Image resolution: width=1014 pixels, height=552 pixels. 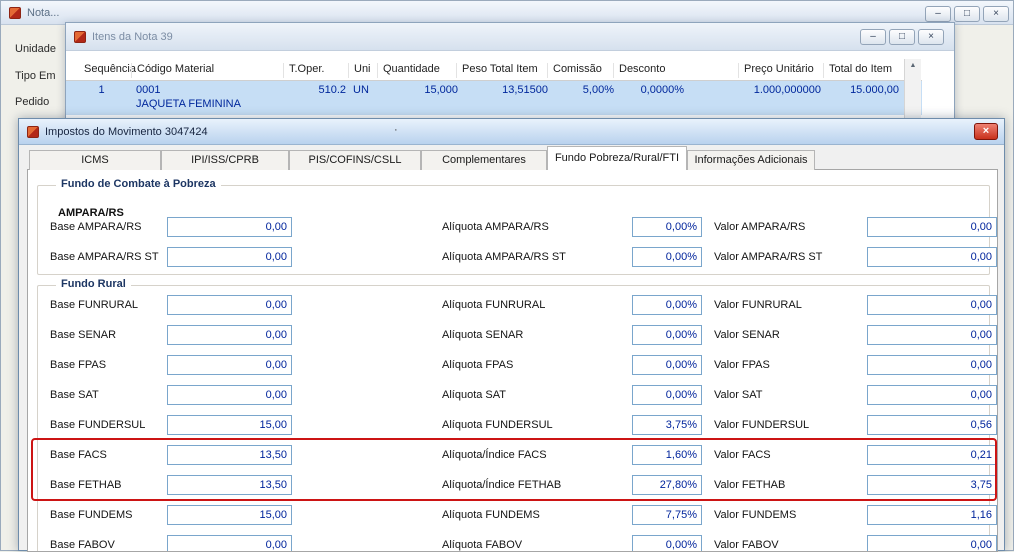 I want to click on col-preco-unitario: Preço Unitário, so click(x=776, y=70).